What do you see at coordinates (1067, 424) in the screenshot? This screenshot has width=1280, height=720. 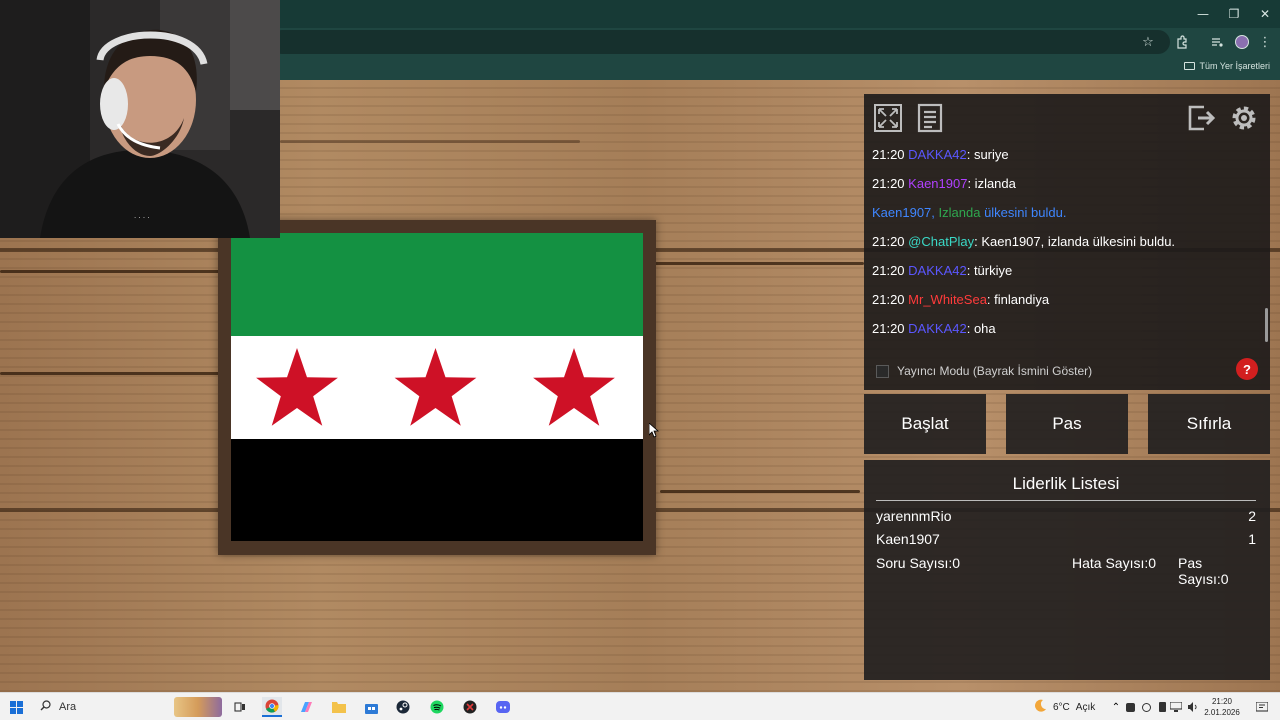 I see `pass-button: Pas` at bounding box center [1067, 424].